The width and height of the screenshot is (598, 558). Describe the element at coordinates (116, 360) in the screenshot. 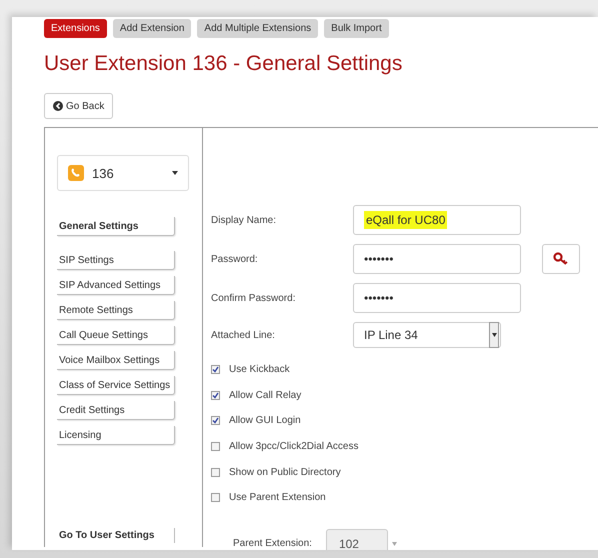

I see `sidebar-item: Voice Mailbox Settings` at that location.